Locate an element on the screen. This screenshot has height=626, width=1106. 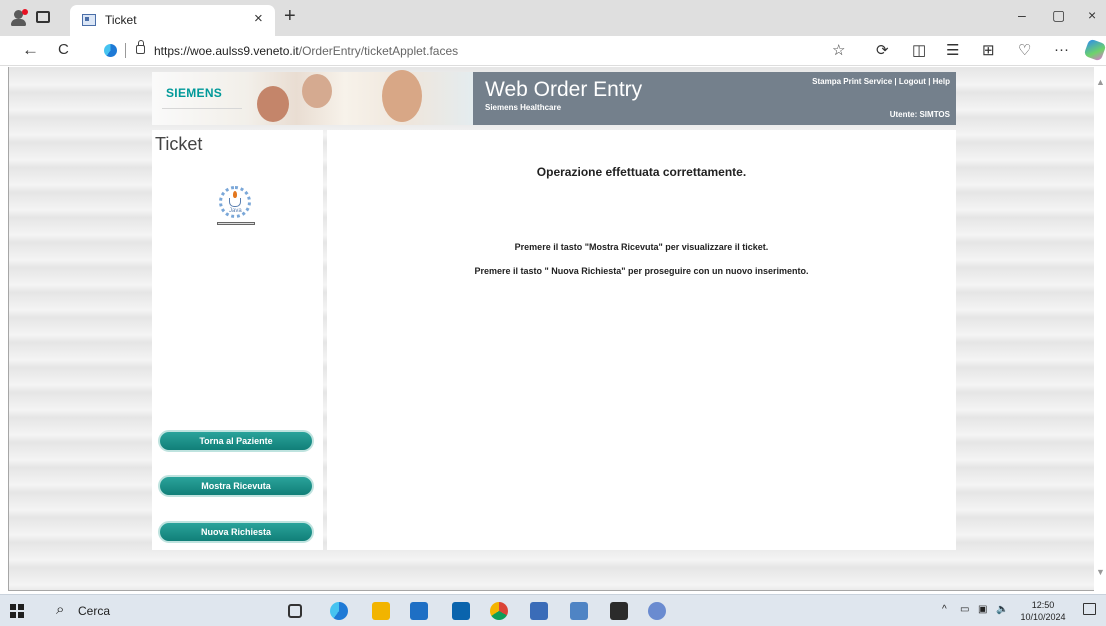
nurse-image is located at coordinates (402, 96).